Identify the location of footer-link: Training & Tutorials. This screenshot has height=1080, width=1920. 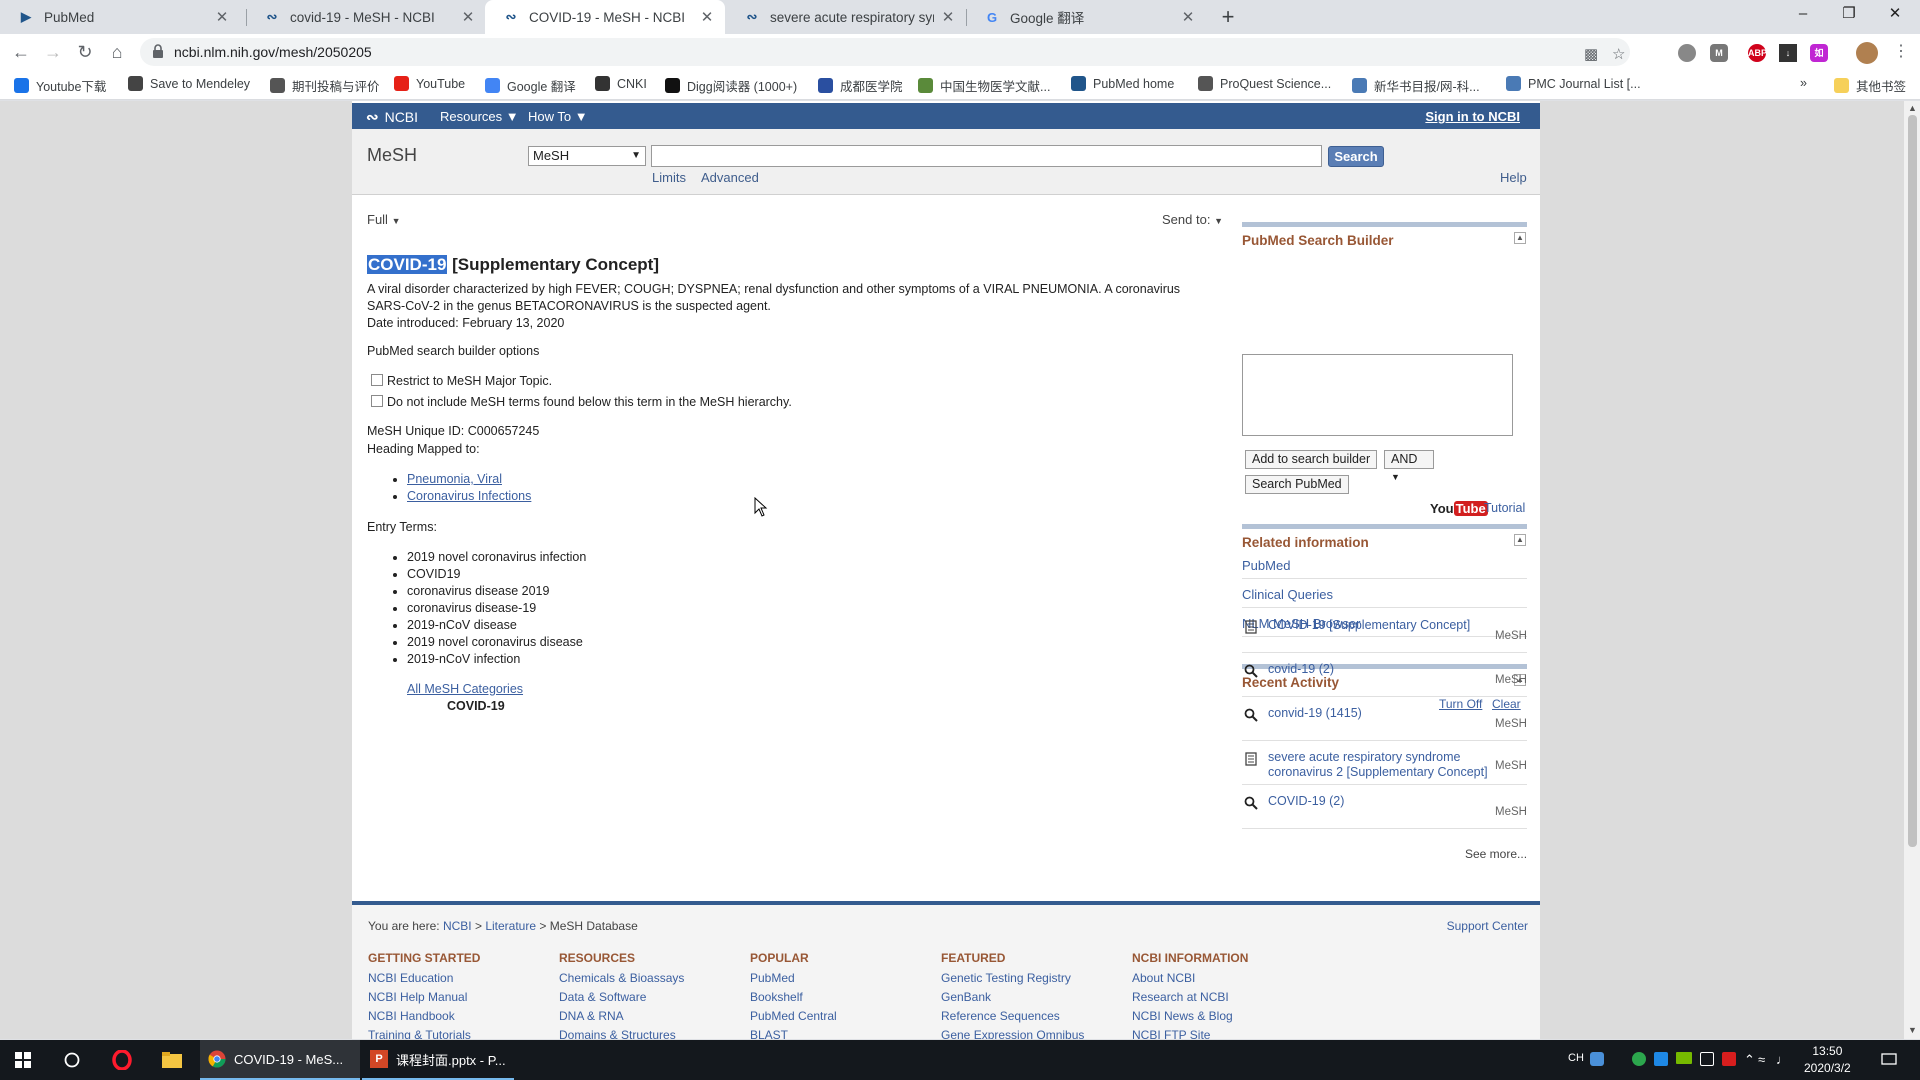
(424, 1032).